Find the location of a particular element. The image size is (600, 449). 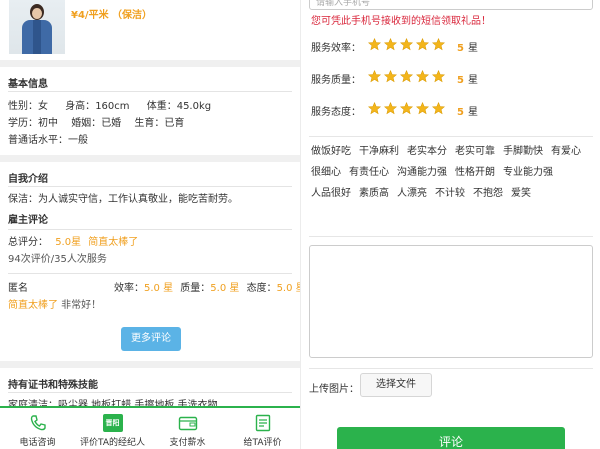

impression-tag: 老实本分 is located at coordinates (427, 152).